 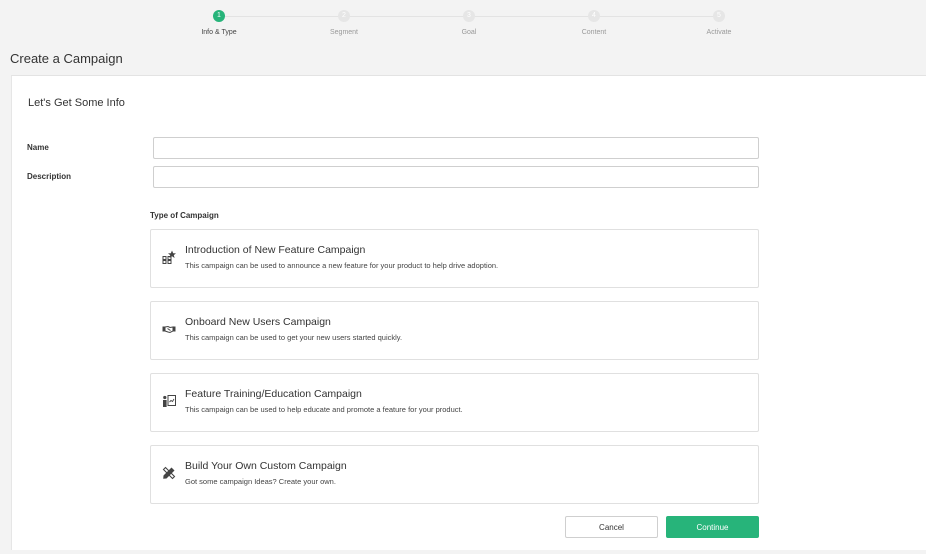 What do you see at coordinates (66, 58) in the screenshot?
I see `page-title: Create a Campaign` at bounding box center [66, 58].